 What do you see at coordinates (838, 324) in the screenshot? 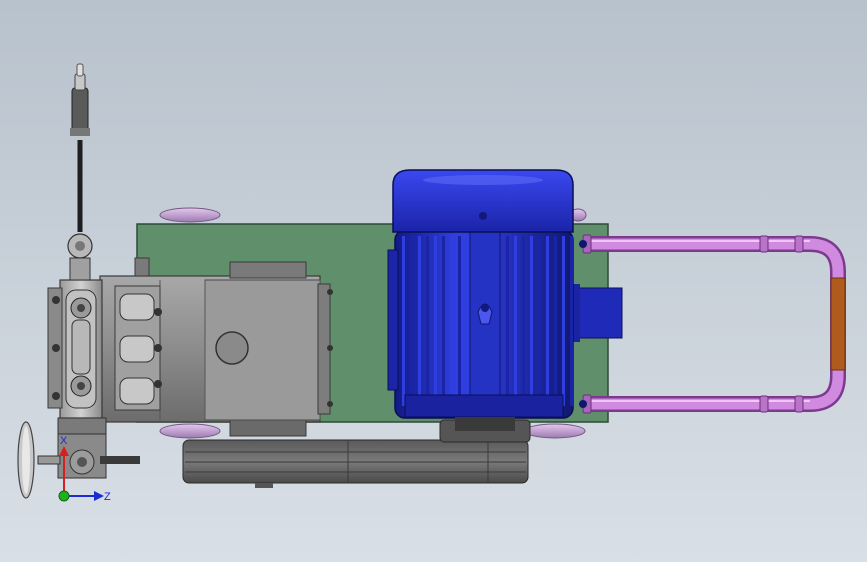
I see `hose-coupler` at bounding box center [838, 324].